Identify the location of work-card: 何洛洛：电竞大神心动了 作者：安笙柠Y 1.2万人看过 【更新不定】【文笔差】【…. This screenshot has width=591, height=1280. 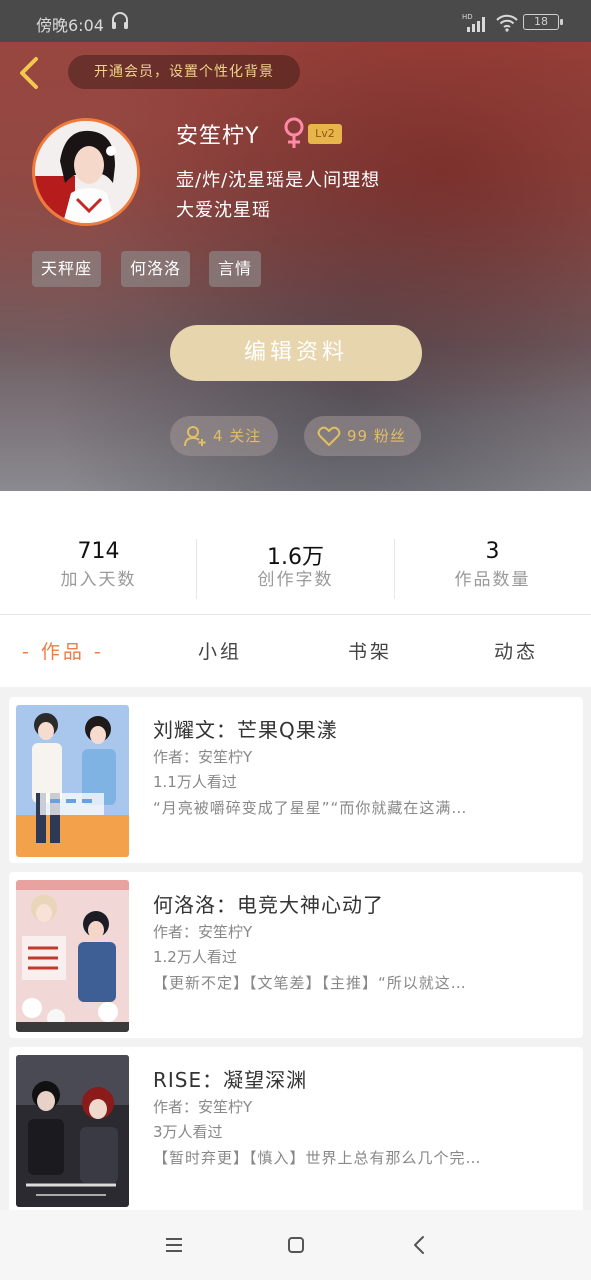
(296, 955).